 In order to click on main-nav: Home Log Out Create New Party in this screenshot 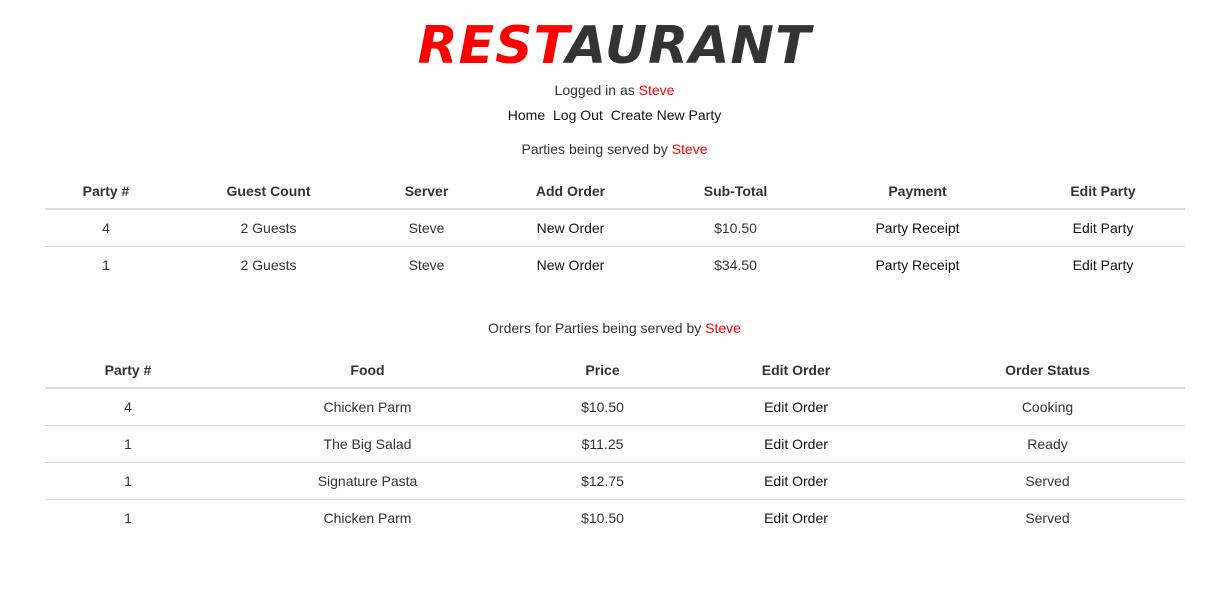, I will do `click(614, 115)`.